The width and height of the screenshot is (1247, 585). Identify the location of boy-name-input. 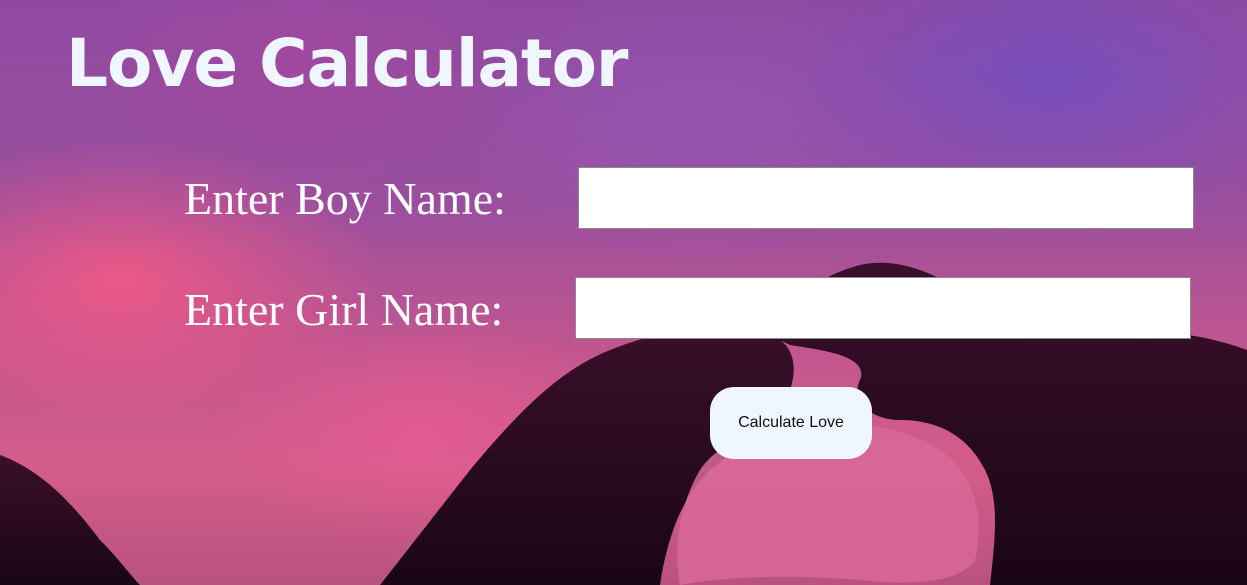
(886, 198).